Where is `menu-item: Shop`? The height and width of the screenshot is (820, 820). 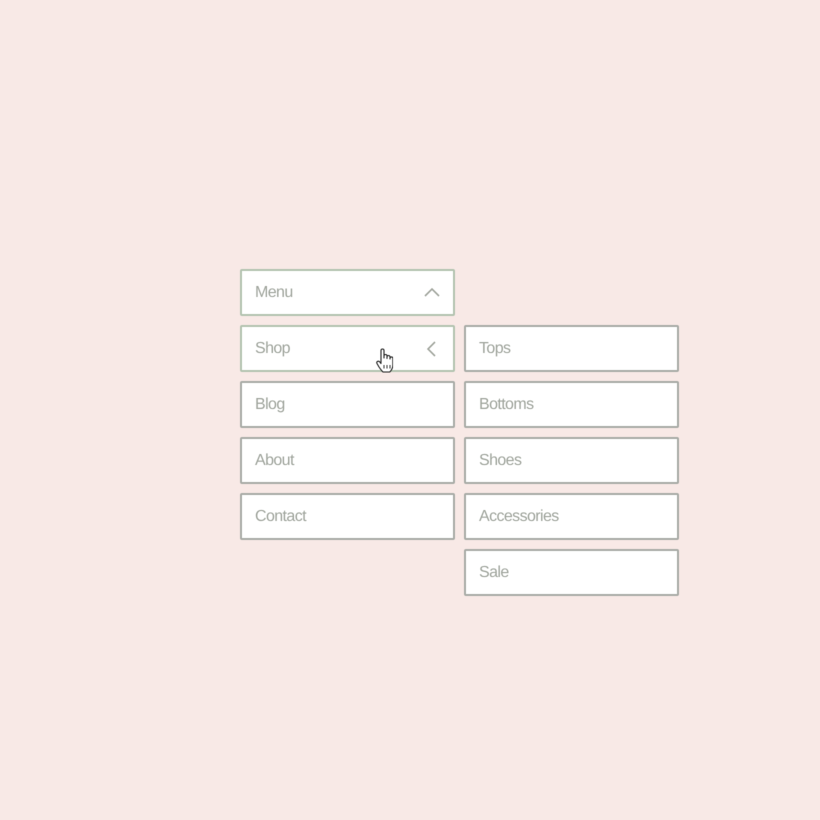
menu-item: Shop is located at coordinates (347, 348).